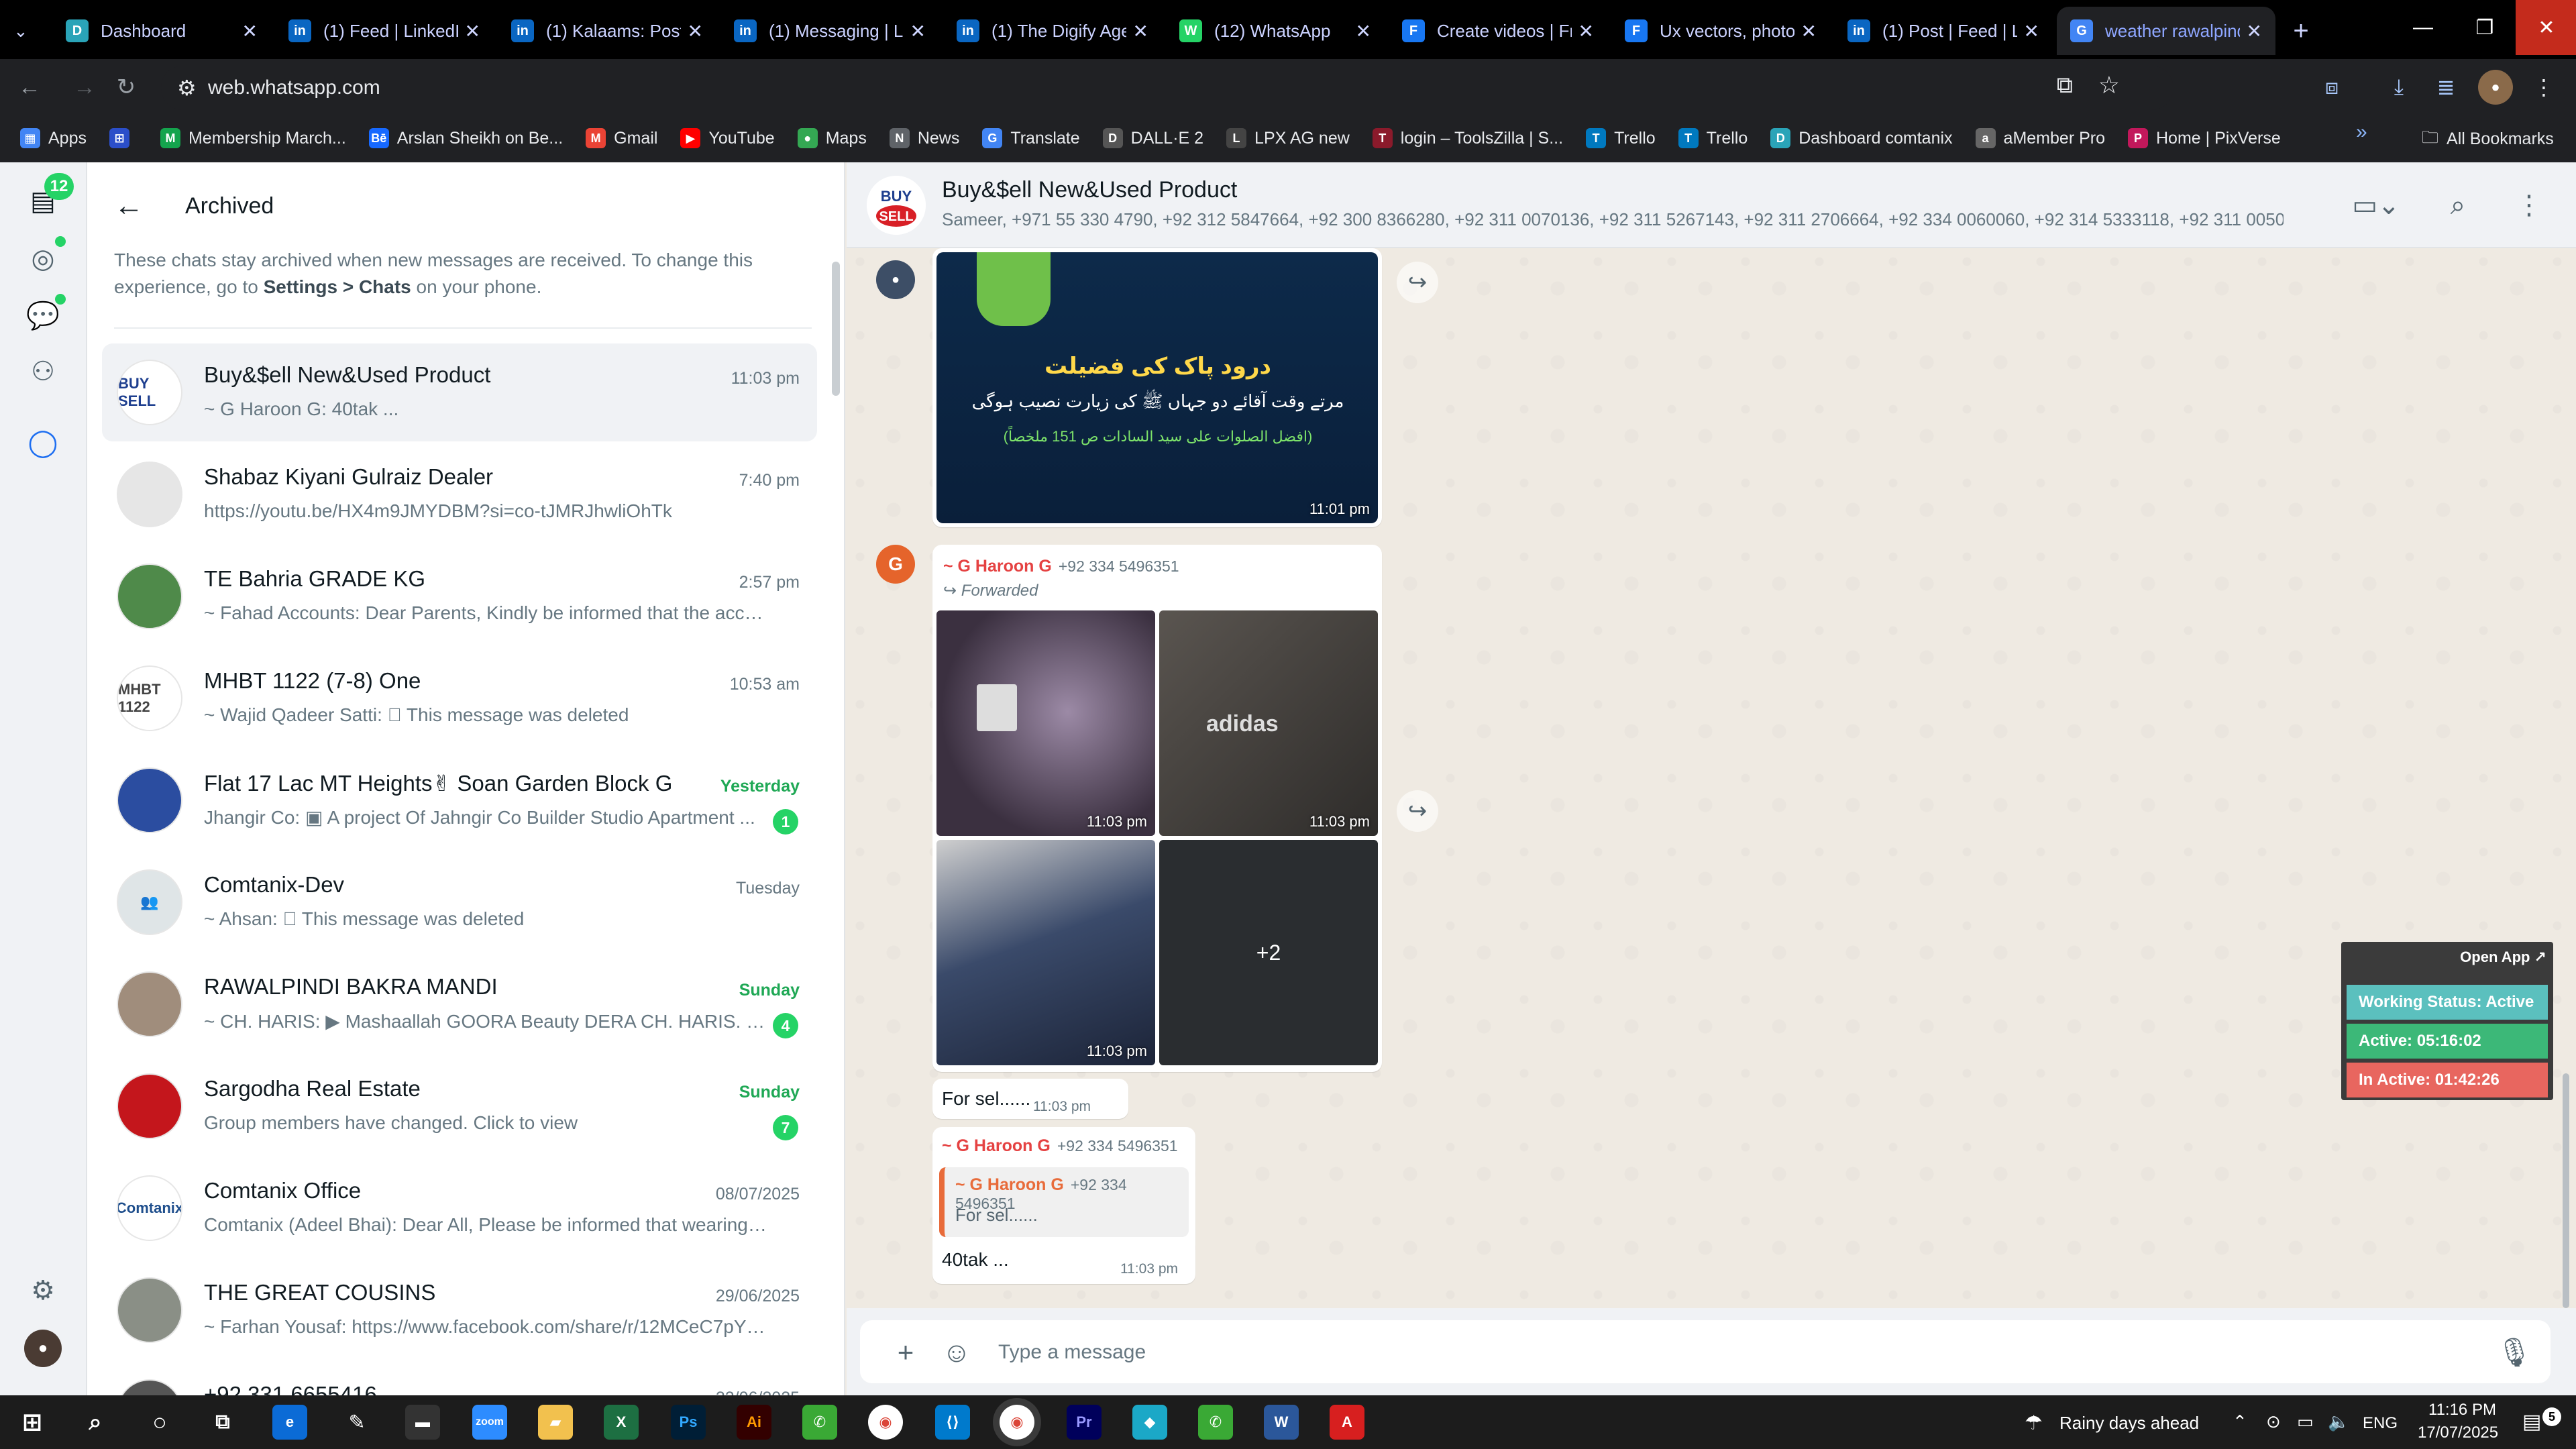 The image size is (2576, 1449). What do you see at coordinates (1347, 1422) in the screenshot?
I see `acrobat-icon: A` at bounding box center [1347, 1422].